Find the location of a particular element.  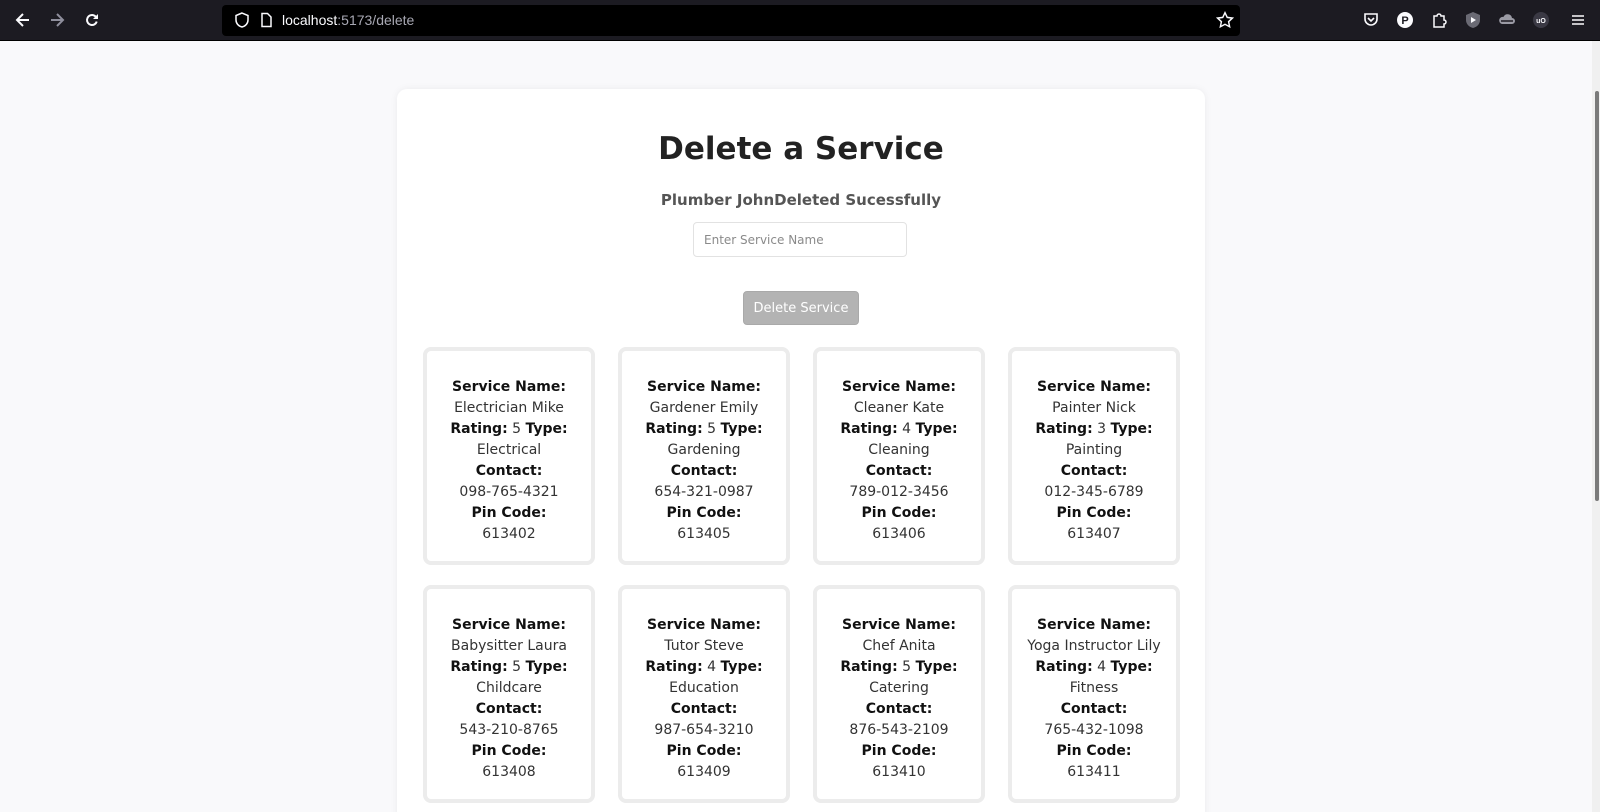

page-title: Delete a Service is located at coordinates (801, 149).